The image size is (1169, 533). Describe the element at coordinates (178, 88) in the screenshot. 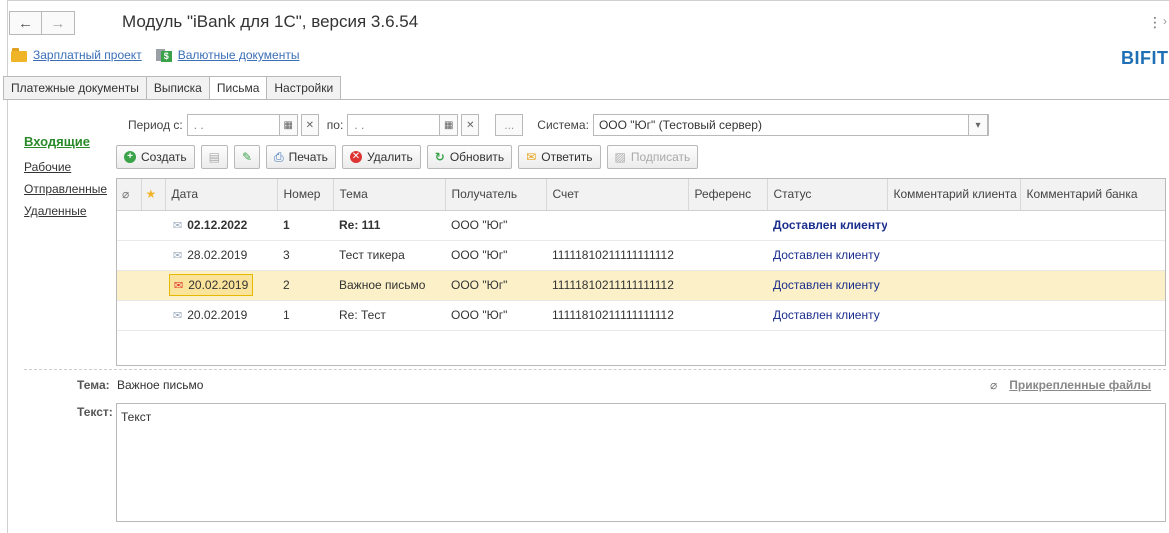

I see `tab-statement: Выписка` at that location.